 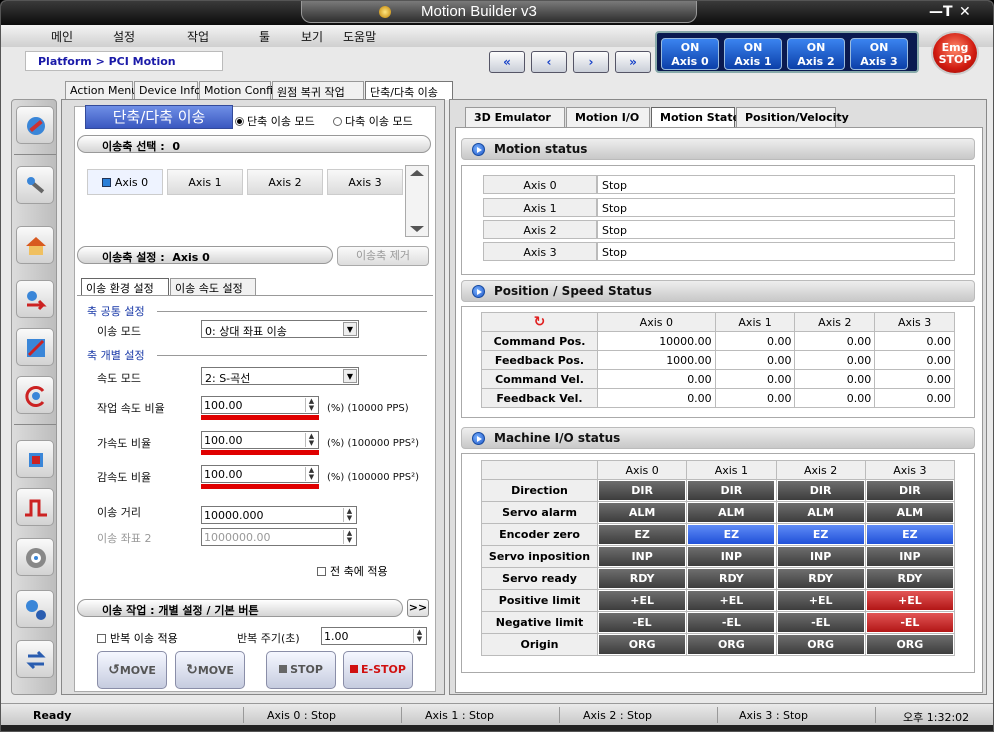 I want to click on remove-axis-button: 이송축 제거, so click(x=383, y=256).